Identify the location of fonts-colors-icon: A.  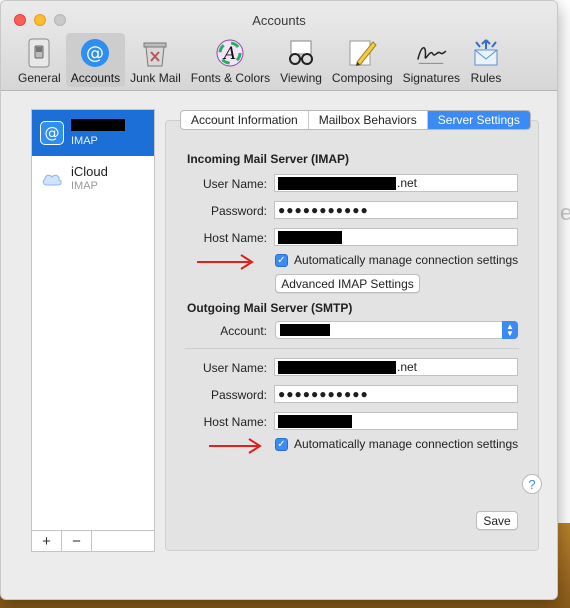
(230, 53).